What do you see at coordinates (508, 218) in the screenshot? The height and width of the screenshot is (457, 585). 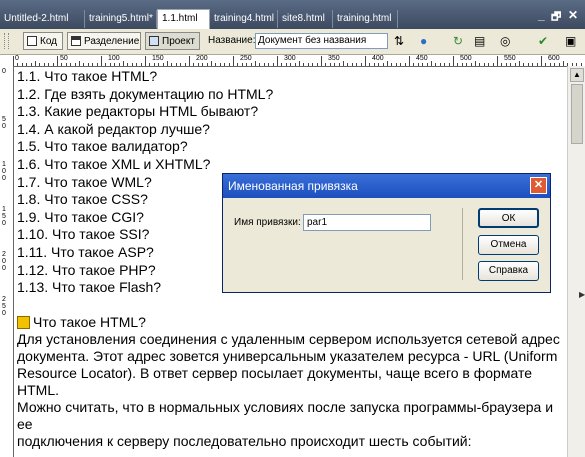 I see `ok-button: ОК` at bounding box center [508, 218].